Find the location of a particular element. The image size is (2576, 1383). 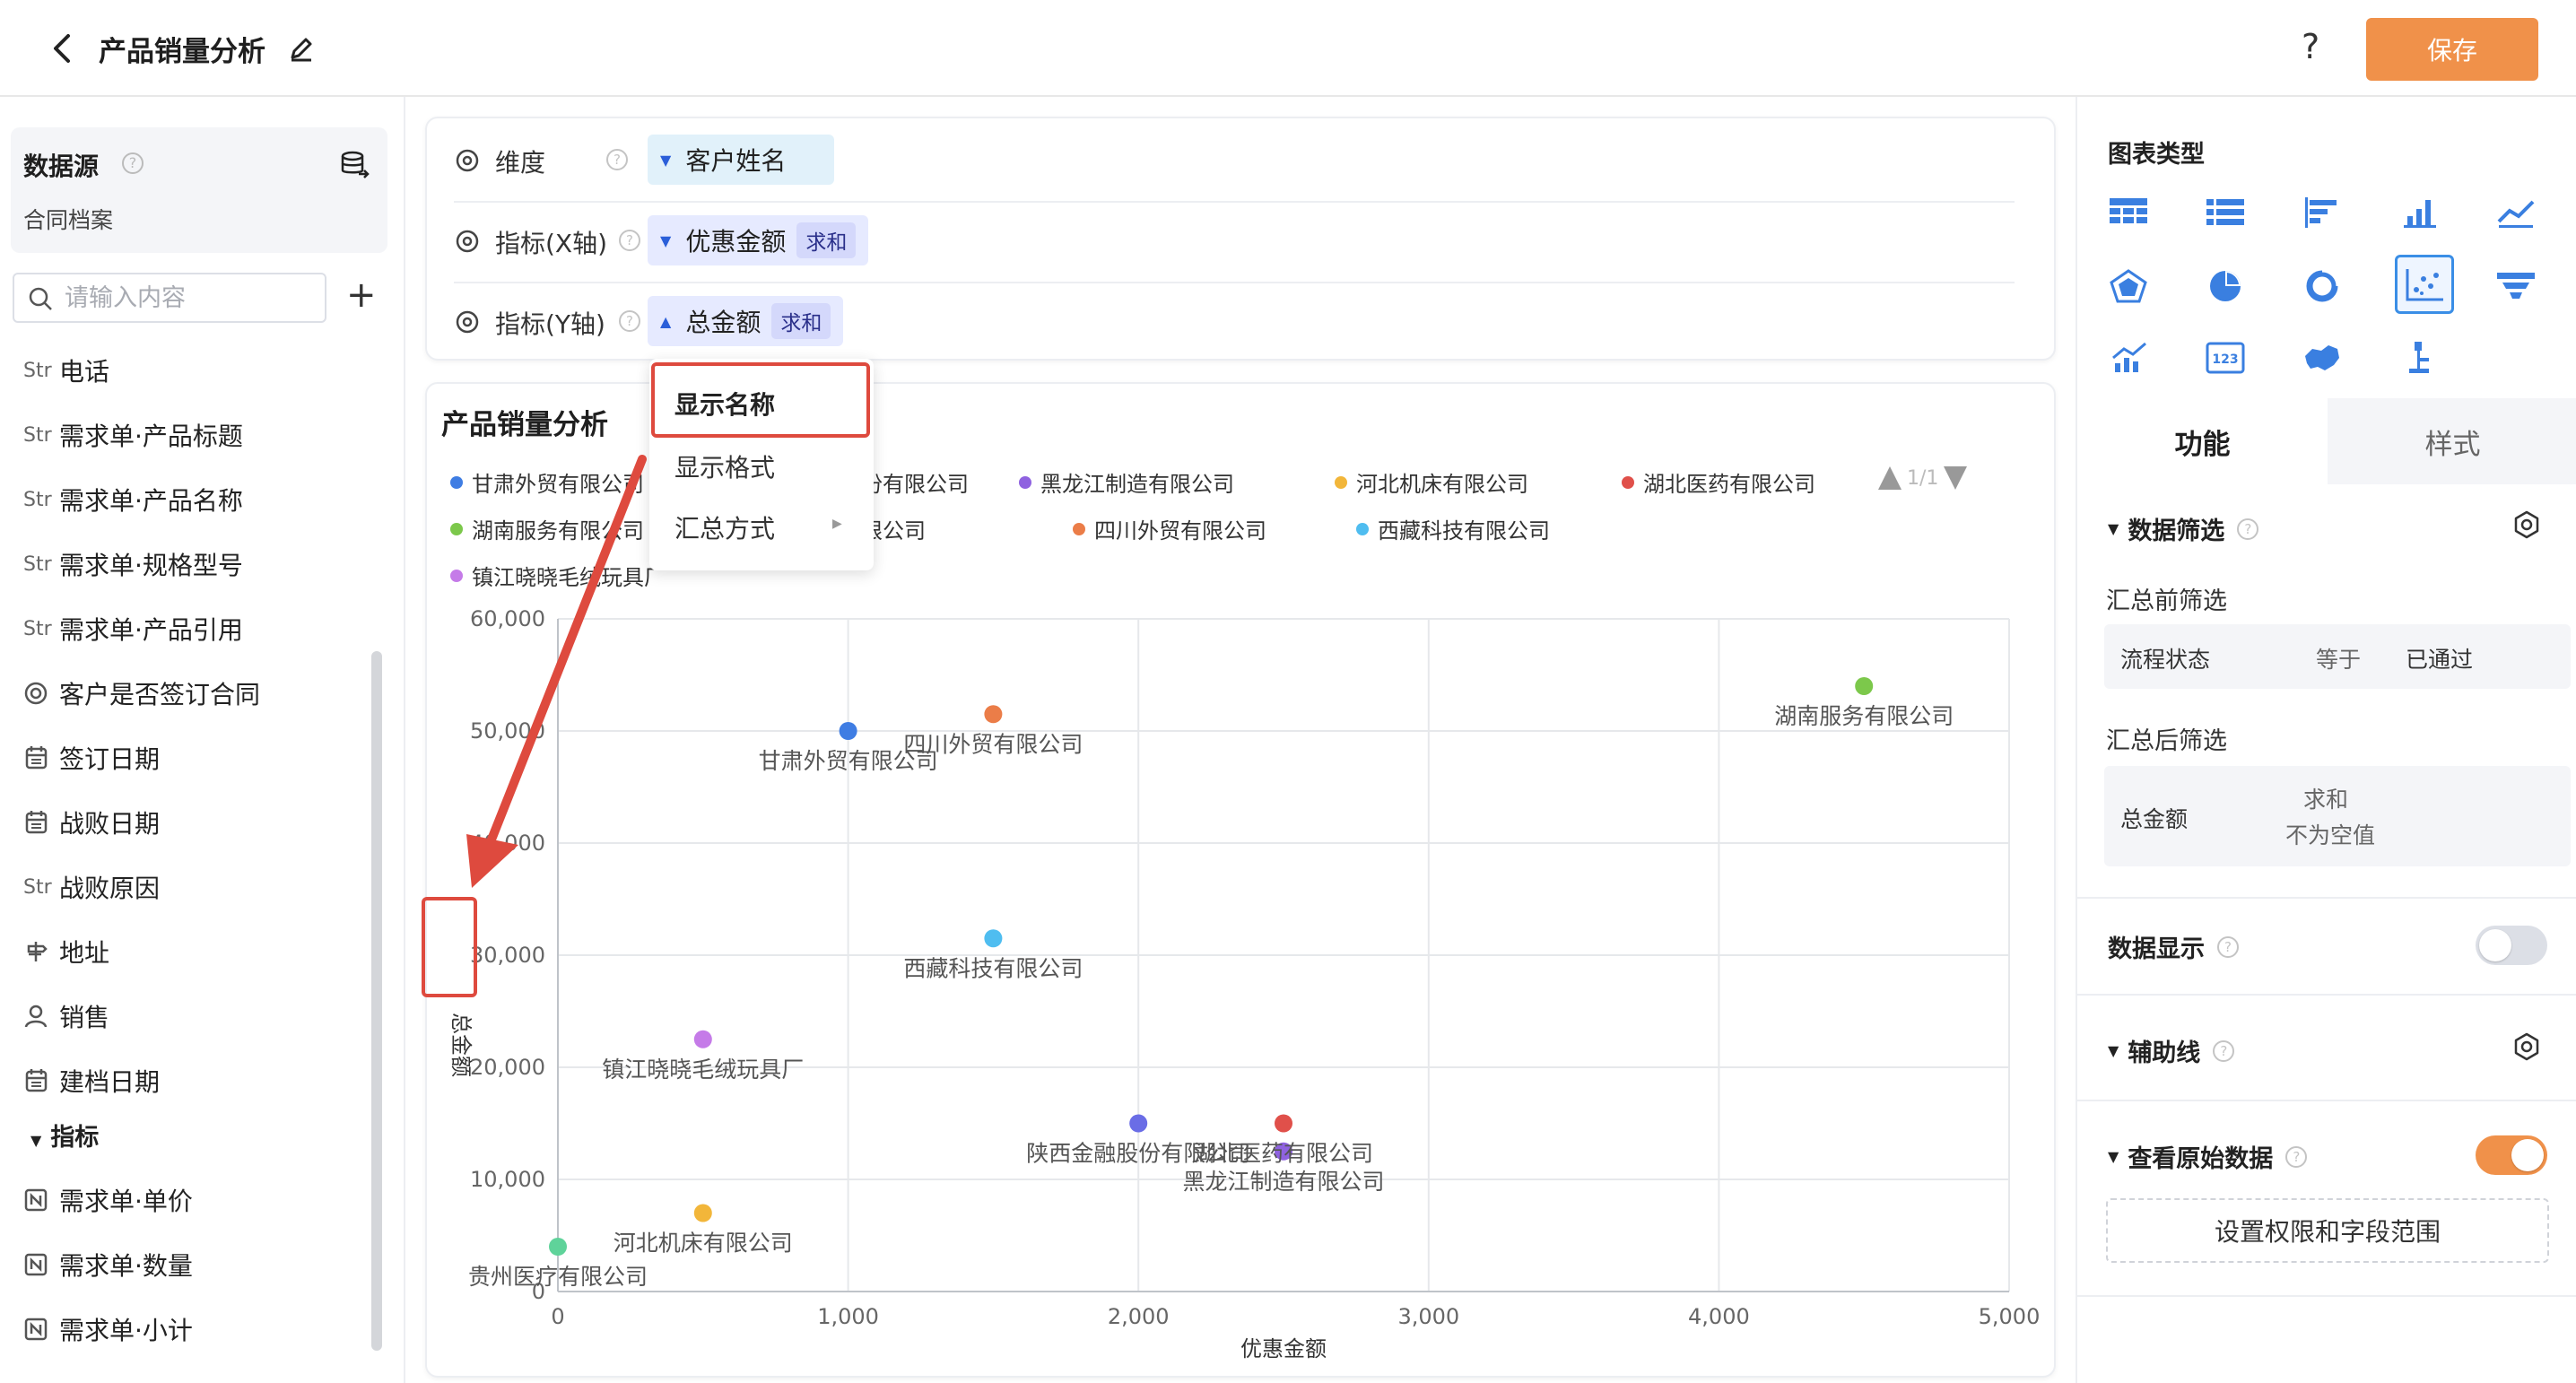

pie-chart-icon is located at coordinates (2225, 286).